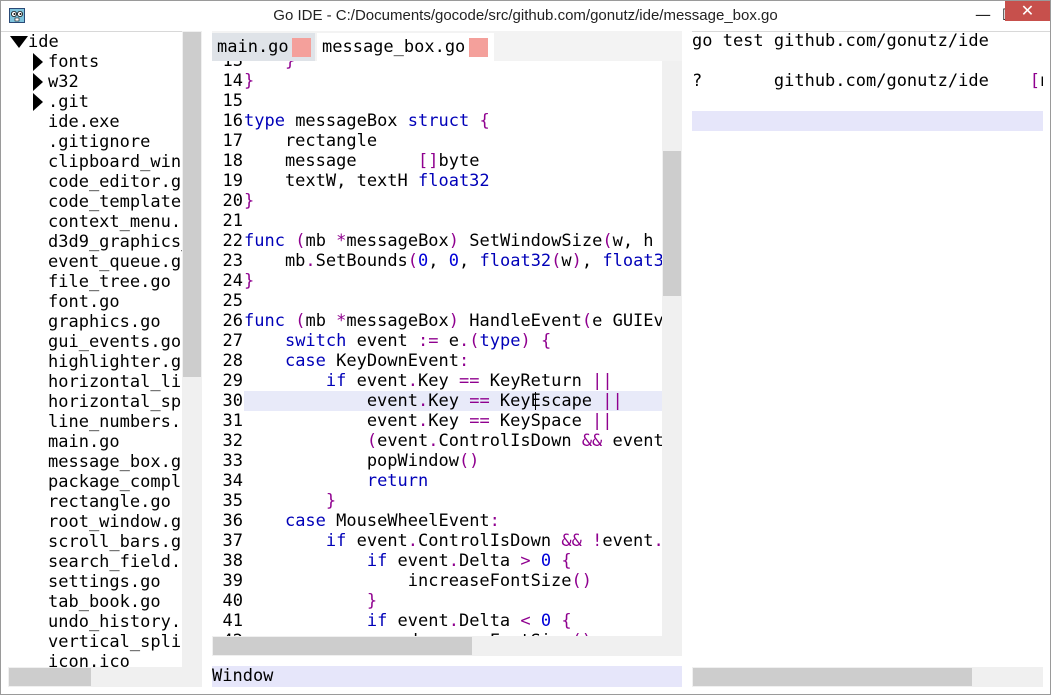 The width and height of the screenshot is (1051, 695). What do you see at coordinates (428, 381) in the screenshot?
I see `code-line: if event.Key == KeyReturn ||` at bounding box center [428, 381].